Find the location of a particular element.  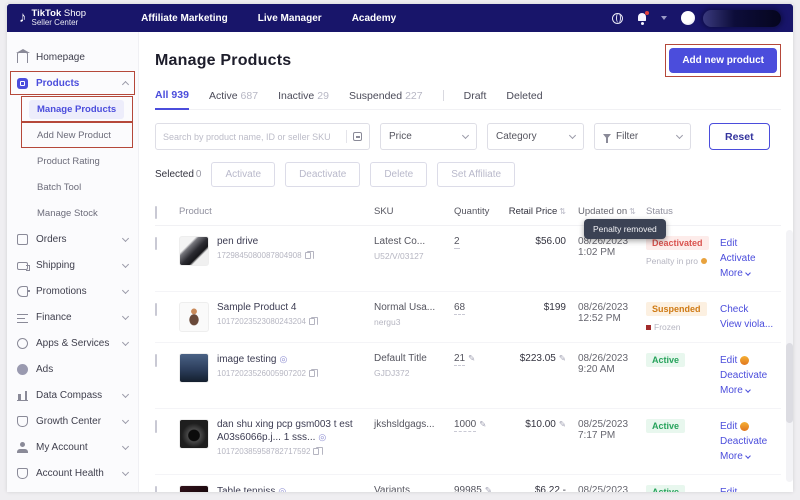

quantity-value: 21 is located at coordinates (460, 359).